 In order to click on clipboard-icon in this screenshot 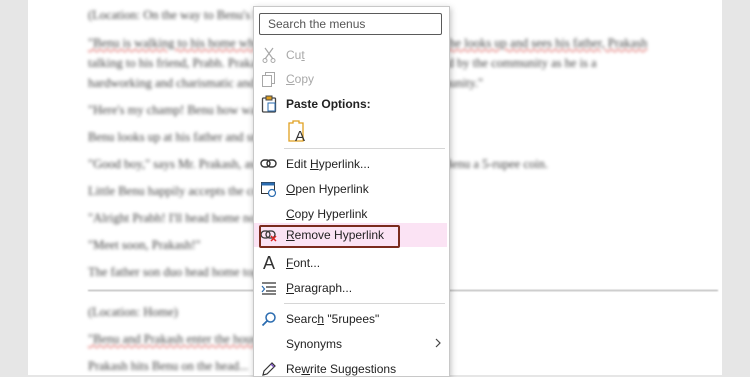, I will do `click(269, 104)`.